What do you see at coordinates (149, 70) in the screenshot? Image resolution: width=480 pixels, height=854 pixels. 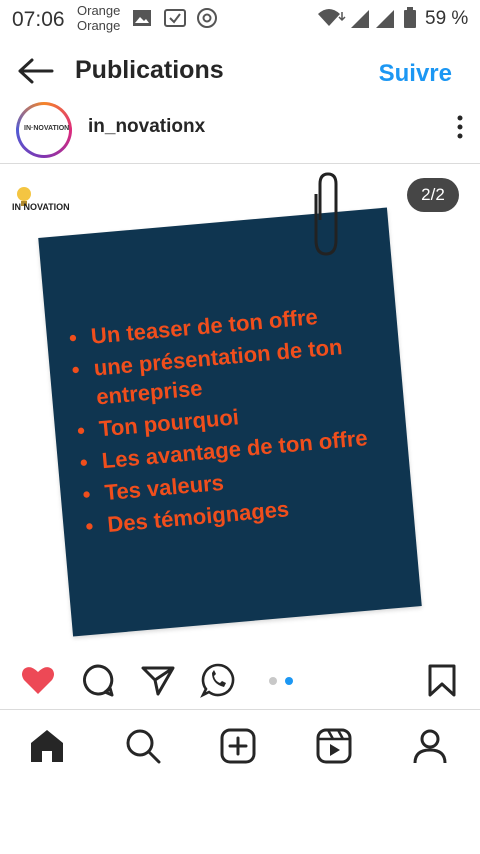 I see `page-title: Publications` at bounding box center [149, 70].